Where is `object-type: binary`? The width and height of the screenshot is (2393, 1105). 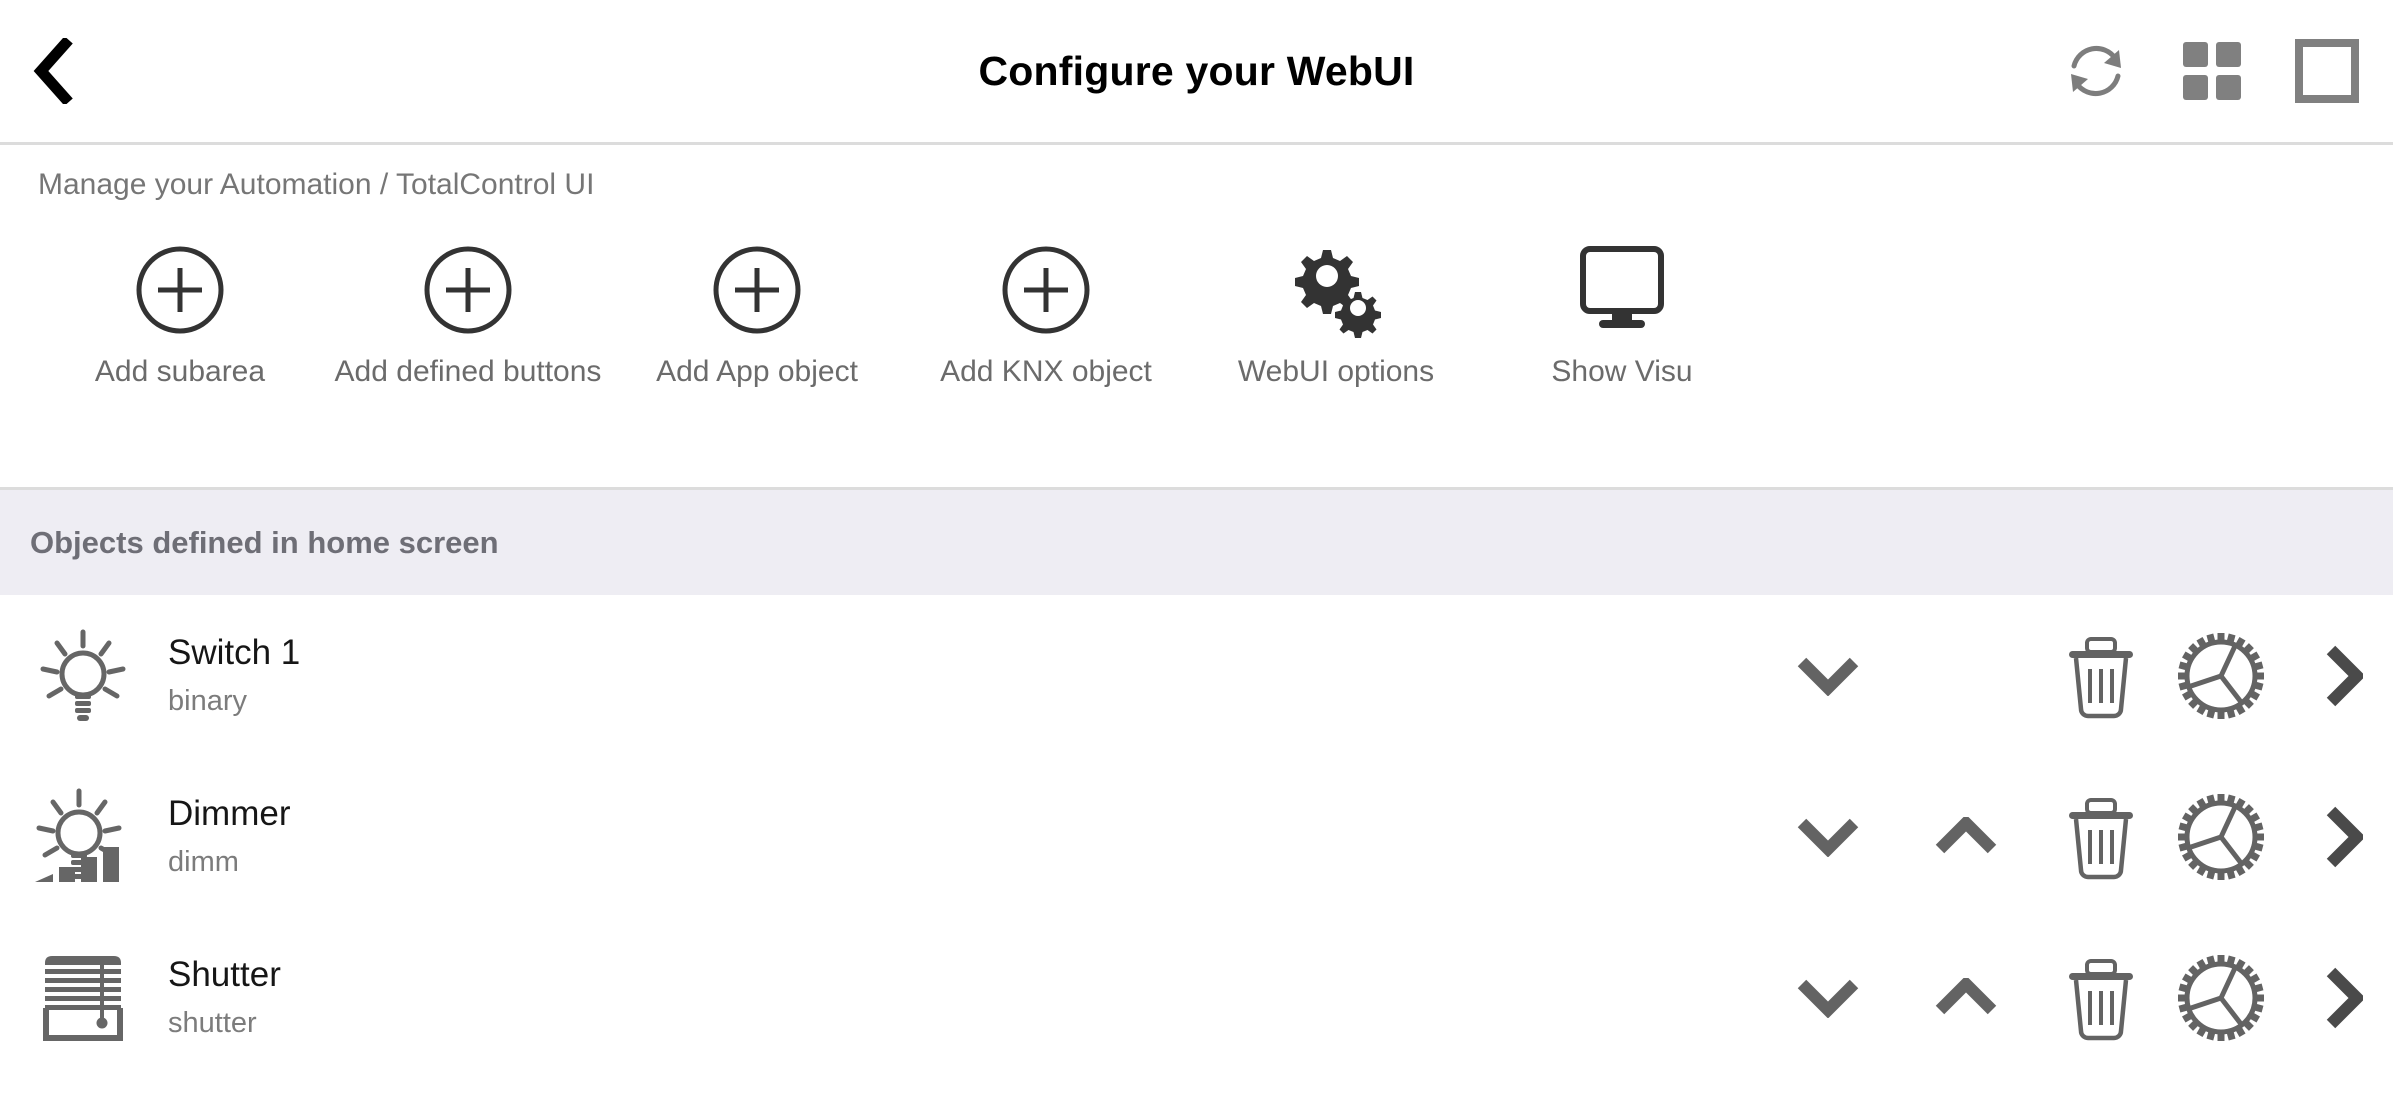 object-type: binary is located at coordinates (207, 700).